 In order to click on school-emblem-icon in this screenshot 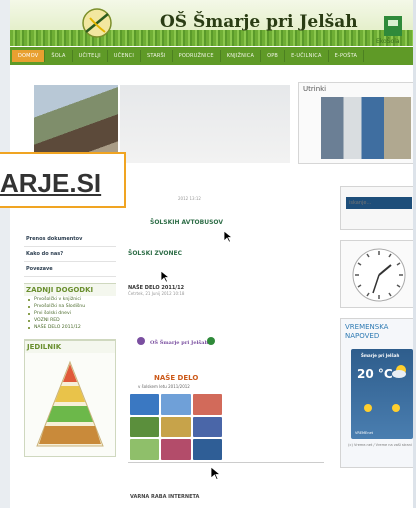, I will do `click(141, 341)`.